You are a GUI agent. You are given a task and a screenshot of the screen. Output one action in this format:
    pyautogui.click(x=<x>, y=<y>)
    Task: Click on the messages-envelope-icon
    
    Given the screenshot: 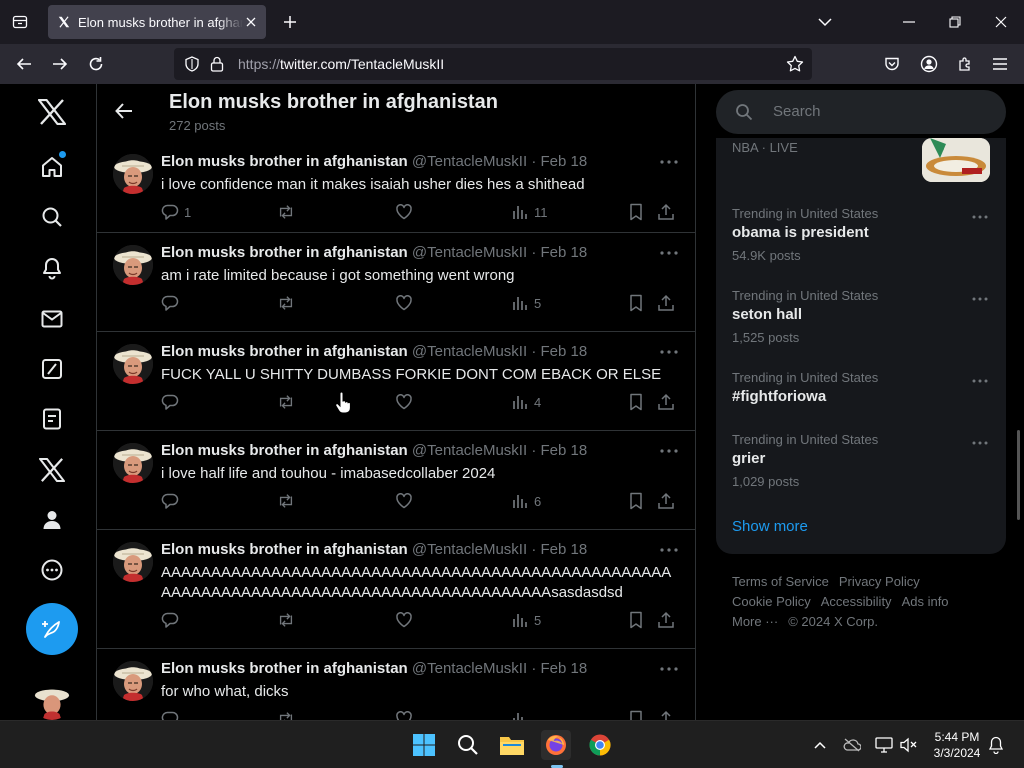 What is the action you would take?
    pyautogui.click(x=52, y=319)
    